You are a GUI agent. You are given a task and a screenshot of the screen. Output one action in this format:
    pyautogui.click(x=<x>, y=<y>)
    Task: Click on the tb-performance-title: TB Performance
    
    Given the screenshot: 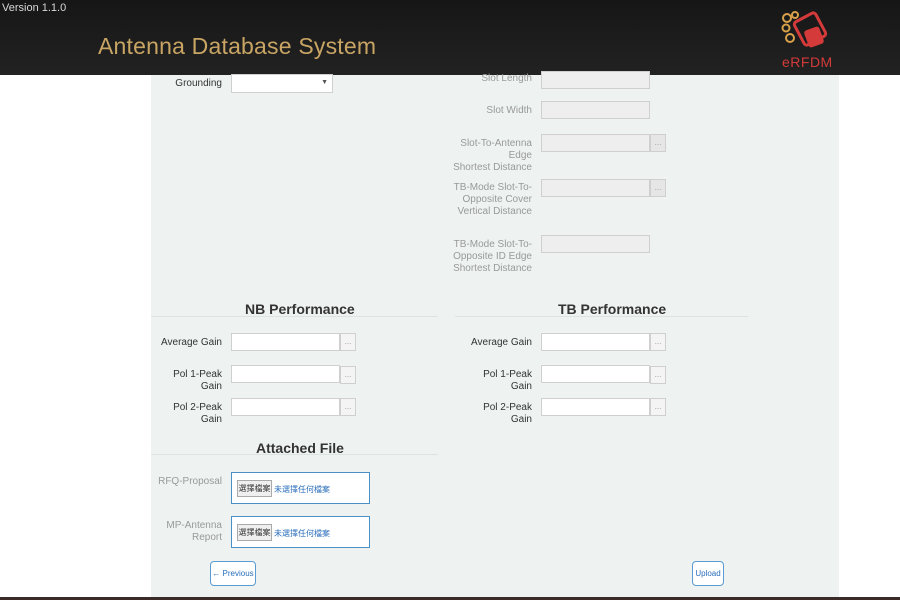 What is the action you would take?
    pyautogui.click(x=612, y=309)
    